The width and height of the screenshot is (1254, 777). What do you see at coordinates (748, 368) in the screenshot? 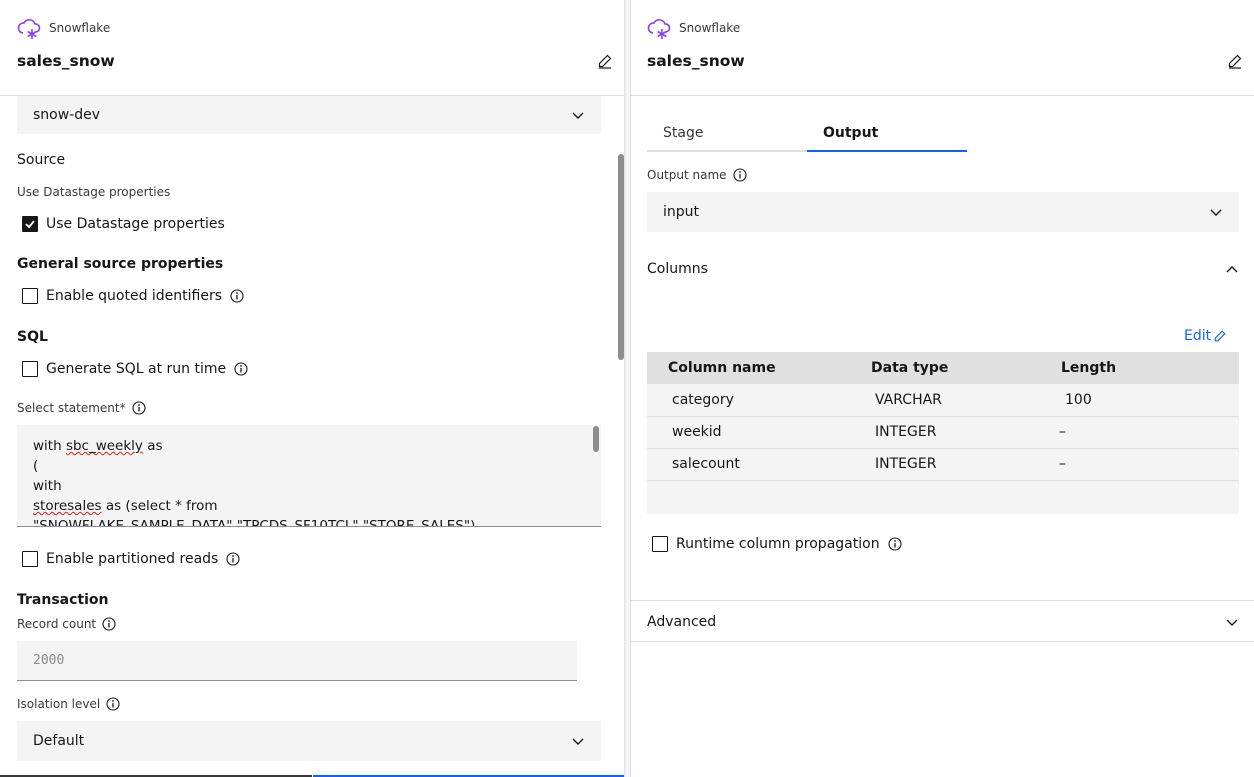
I see `column-header-name: Column name` at bounding box center [748, 368].